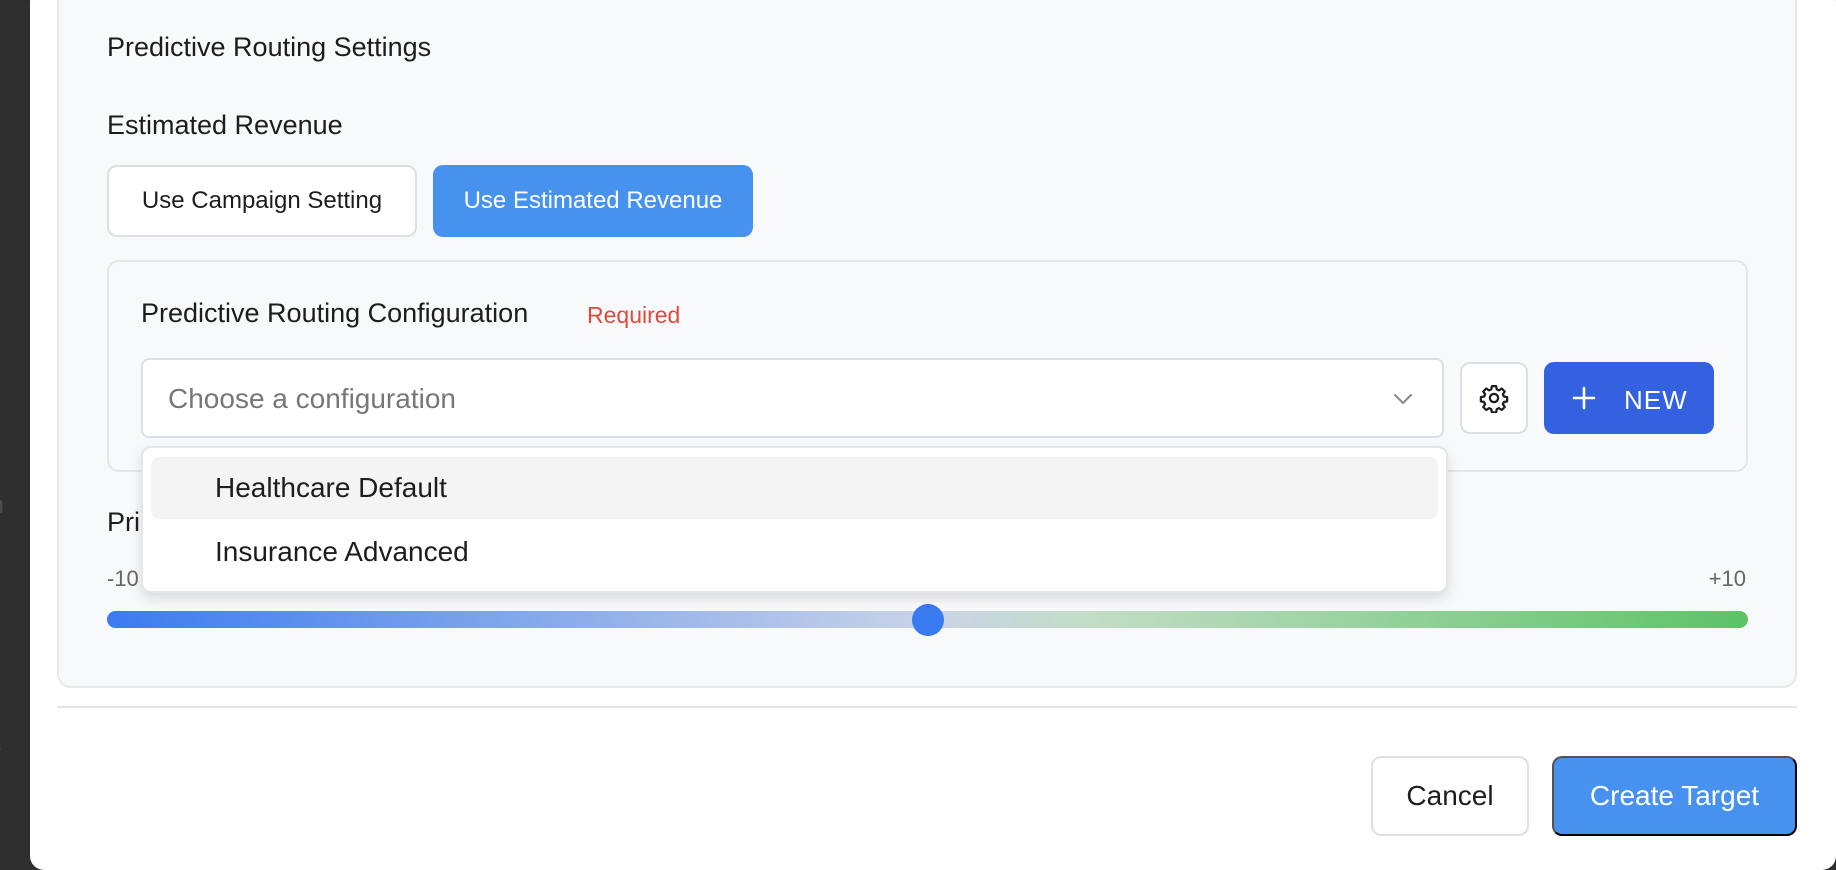 The width and height of the screenshot is (1836, 870). Describe the element at coordinates (269, 47) in the screenshot. I see `section-title: Predictive Routing Settings` at that location.